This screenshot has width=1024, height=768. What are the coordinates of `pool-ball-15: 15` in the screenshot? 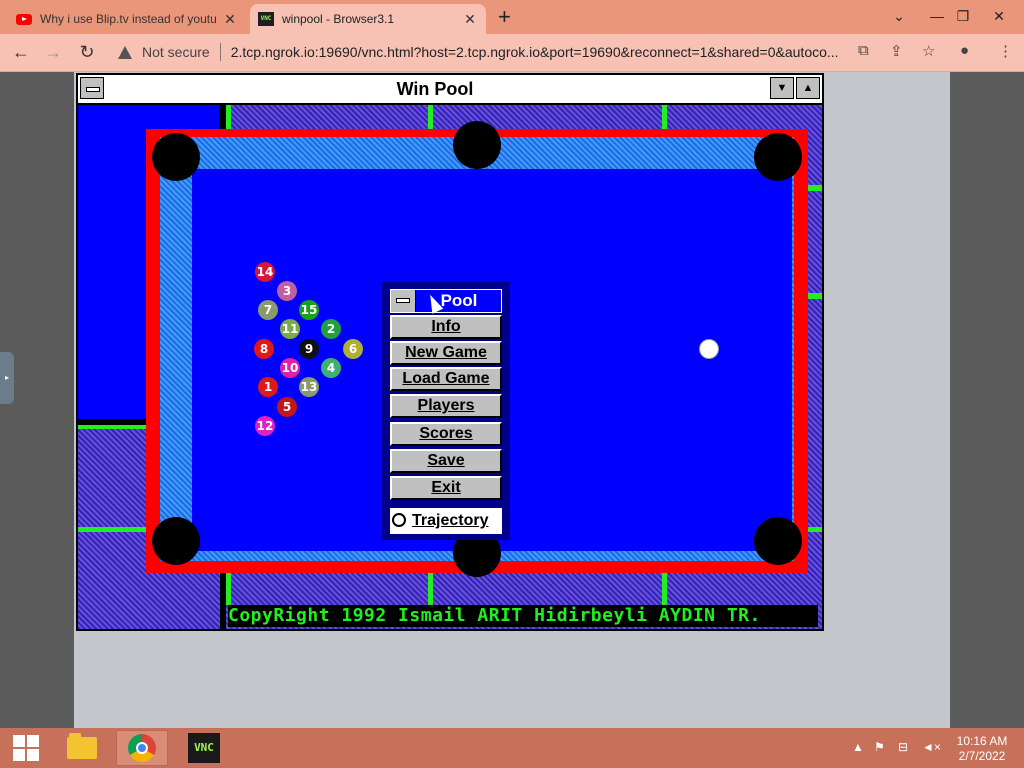 It's located at (309, 310).